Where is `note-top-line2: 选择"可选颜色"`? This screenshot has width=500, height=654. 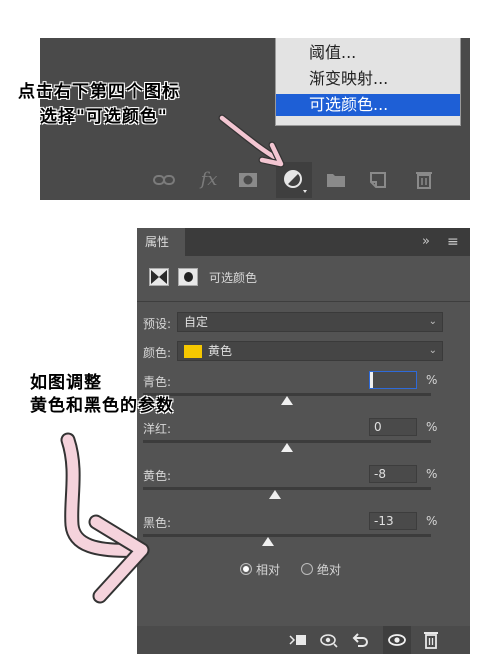 note-top-line2: 选择"可选颜色" is located at coordinates (104, 117).